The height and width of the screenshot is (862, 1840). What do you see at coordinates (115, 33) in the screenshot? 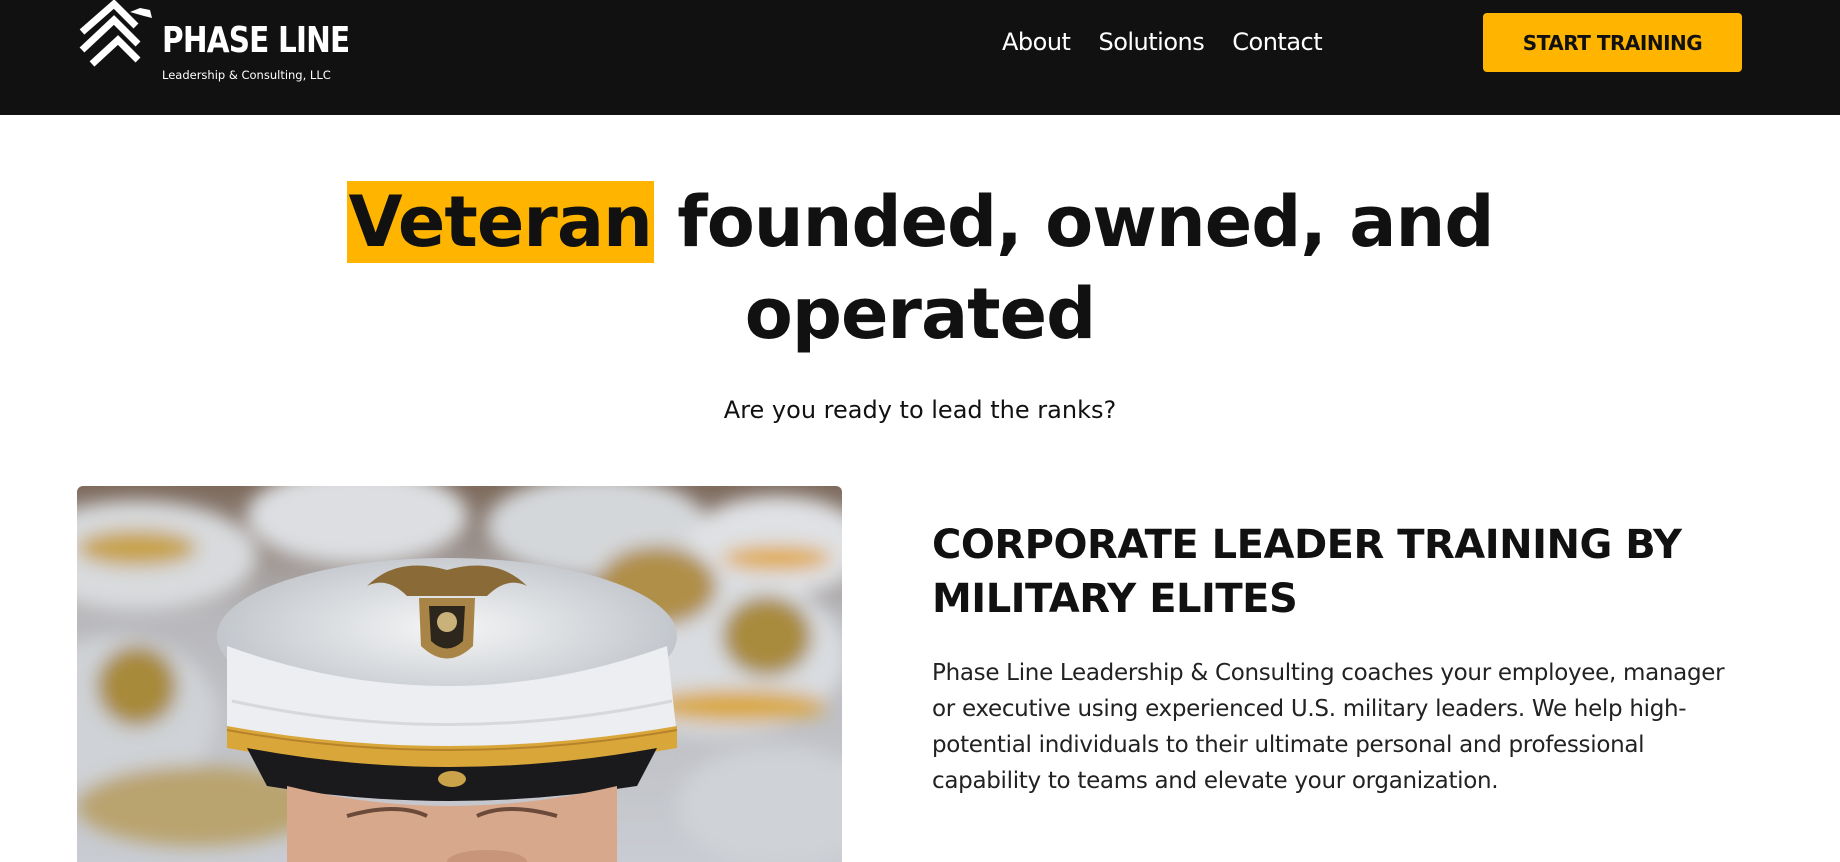
I see `chevron-logo-icon` at bounding box center [115, 33].